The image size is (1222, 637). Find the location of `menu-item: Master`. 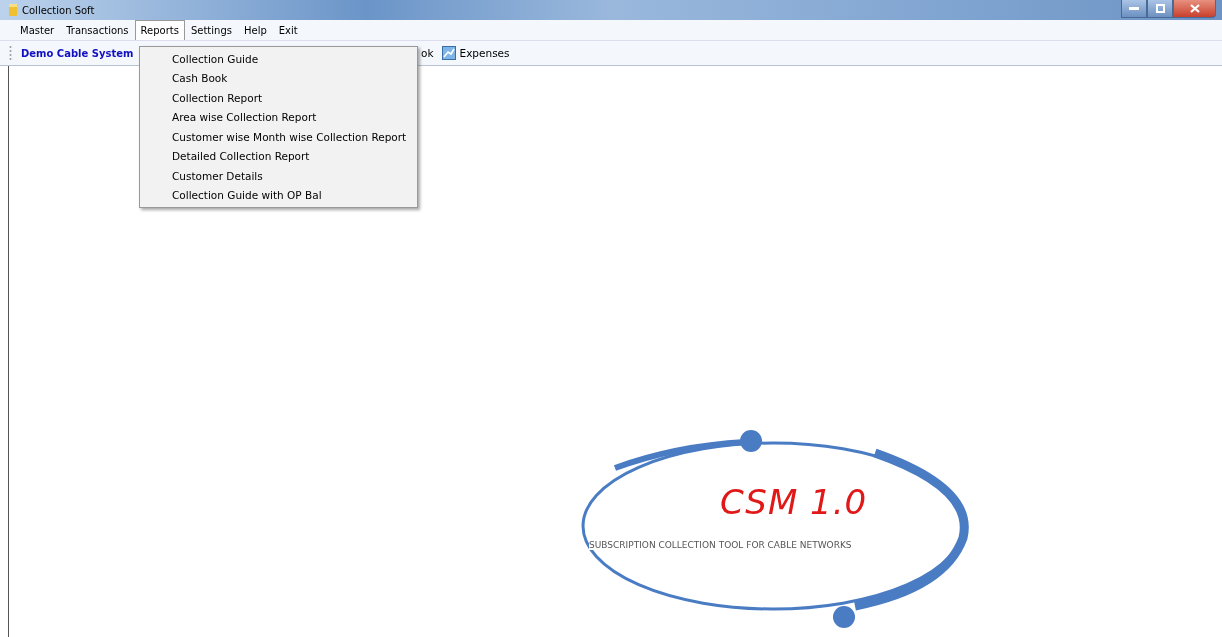

menu-item: Master is located at coordinates (37, 30).